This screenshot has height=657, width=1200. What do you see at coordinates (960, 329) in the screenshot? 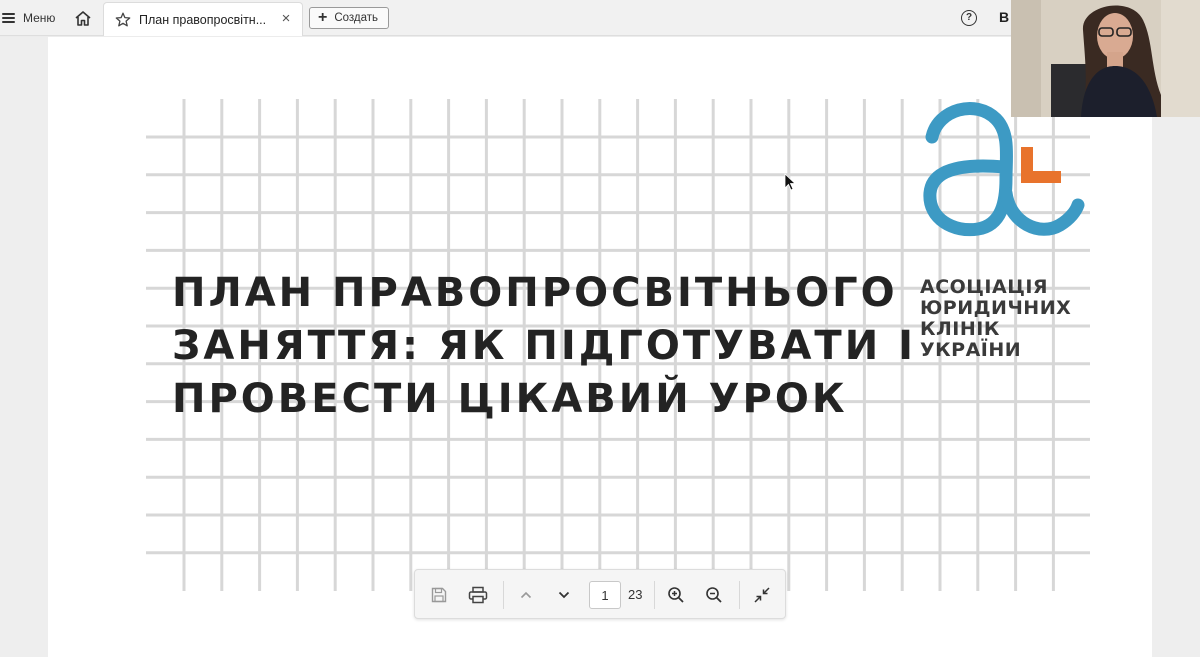
I see `logo-text-line: КЛІНІК` at bounding box center [960, 329].